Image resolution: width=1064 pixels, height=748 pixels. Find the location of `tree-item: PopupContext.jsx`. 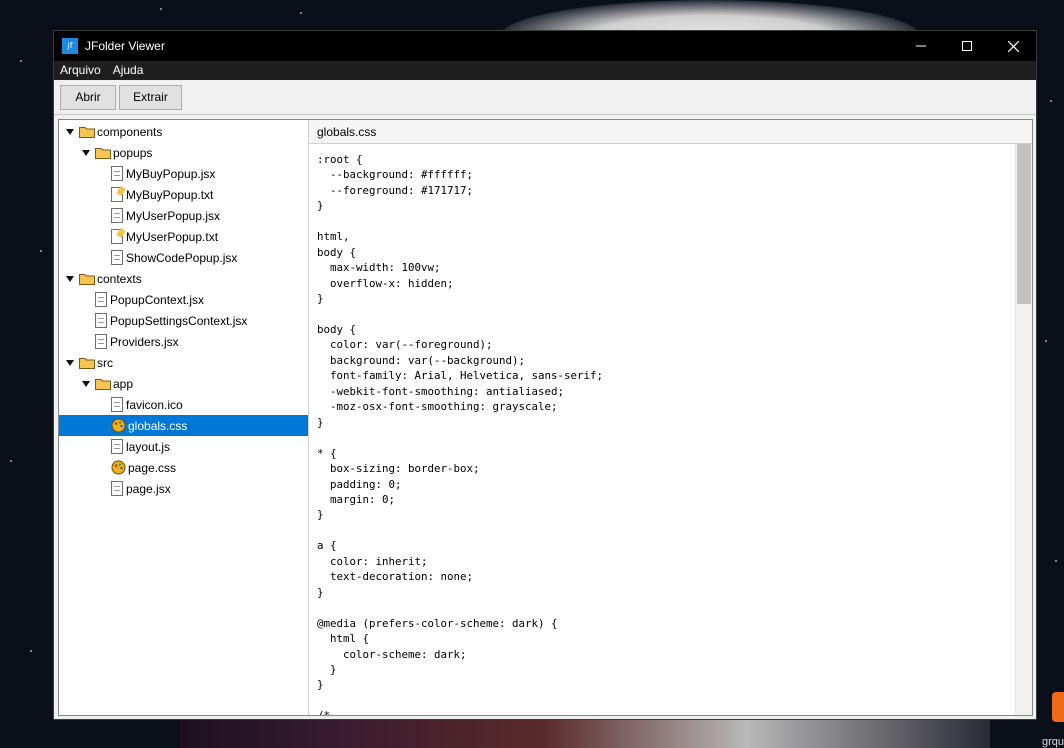

tree-item: PopupContext.jsx is located at coordinates (183, 299).